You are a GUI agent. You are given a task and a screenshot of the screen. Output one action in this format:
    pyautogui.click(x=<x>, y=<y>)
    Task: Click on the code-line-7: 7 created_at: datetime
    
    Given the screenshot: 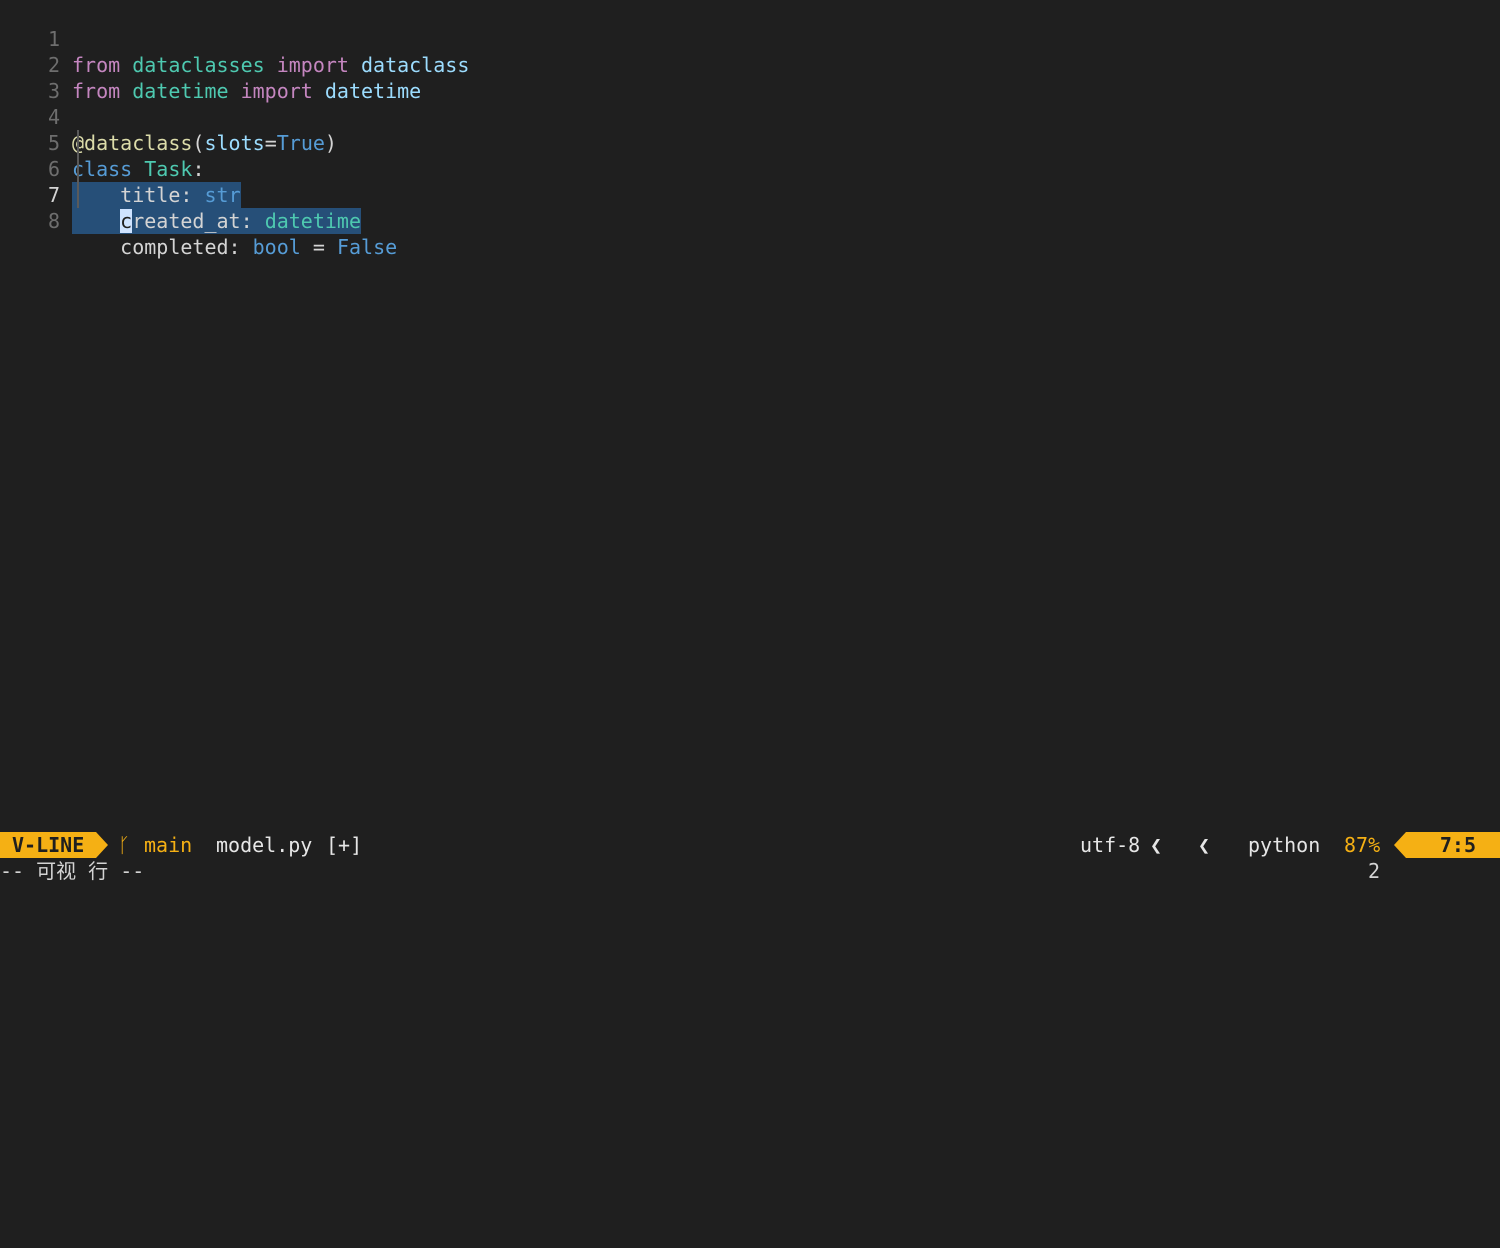 What is the action you would take?
    pyautogui.click(x=750, y=195)
    